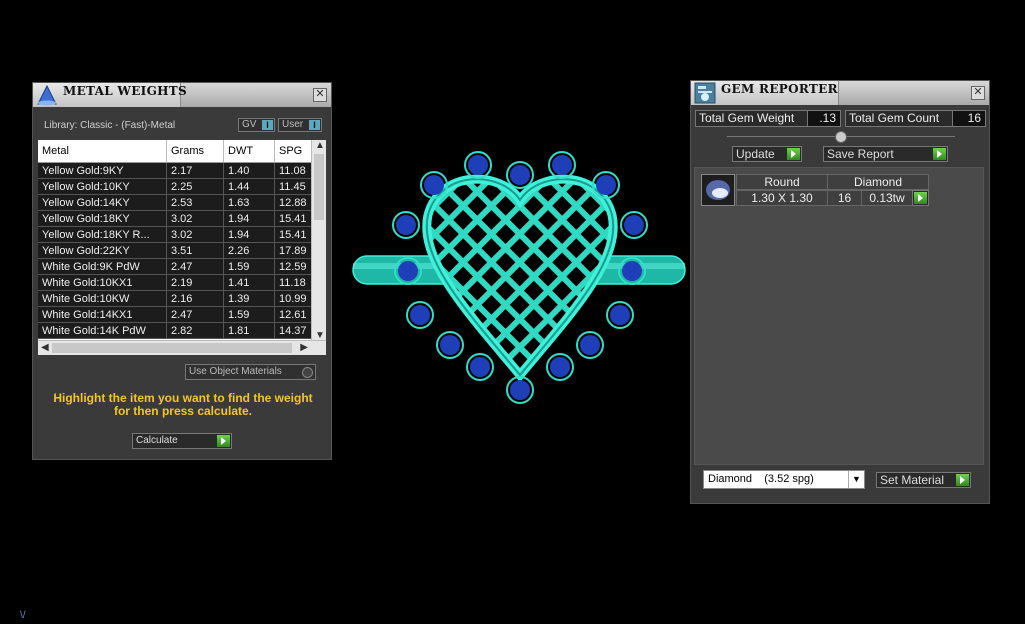 The image size is (1025, 624). I want to click on table-row: White Gold:10KX1 2.19 1.41 11.18, so click(181, 282).